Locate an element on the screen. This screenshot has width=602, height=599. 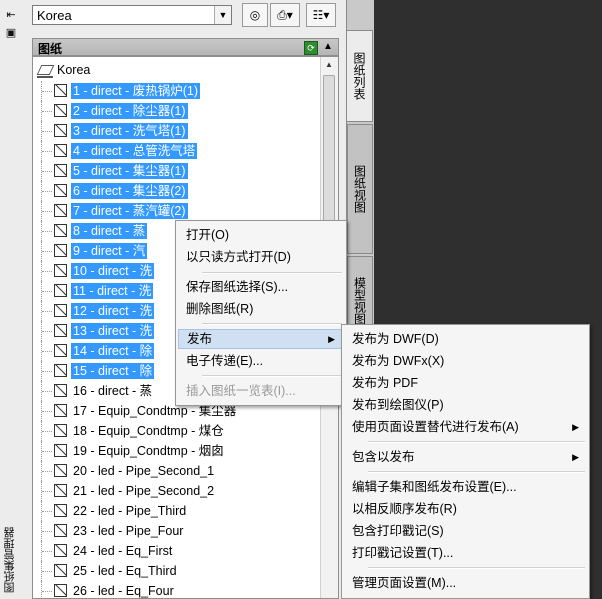
sheet-row: 4 - direct - 总管洗气塔 is located at coordinates (178, 151).